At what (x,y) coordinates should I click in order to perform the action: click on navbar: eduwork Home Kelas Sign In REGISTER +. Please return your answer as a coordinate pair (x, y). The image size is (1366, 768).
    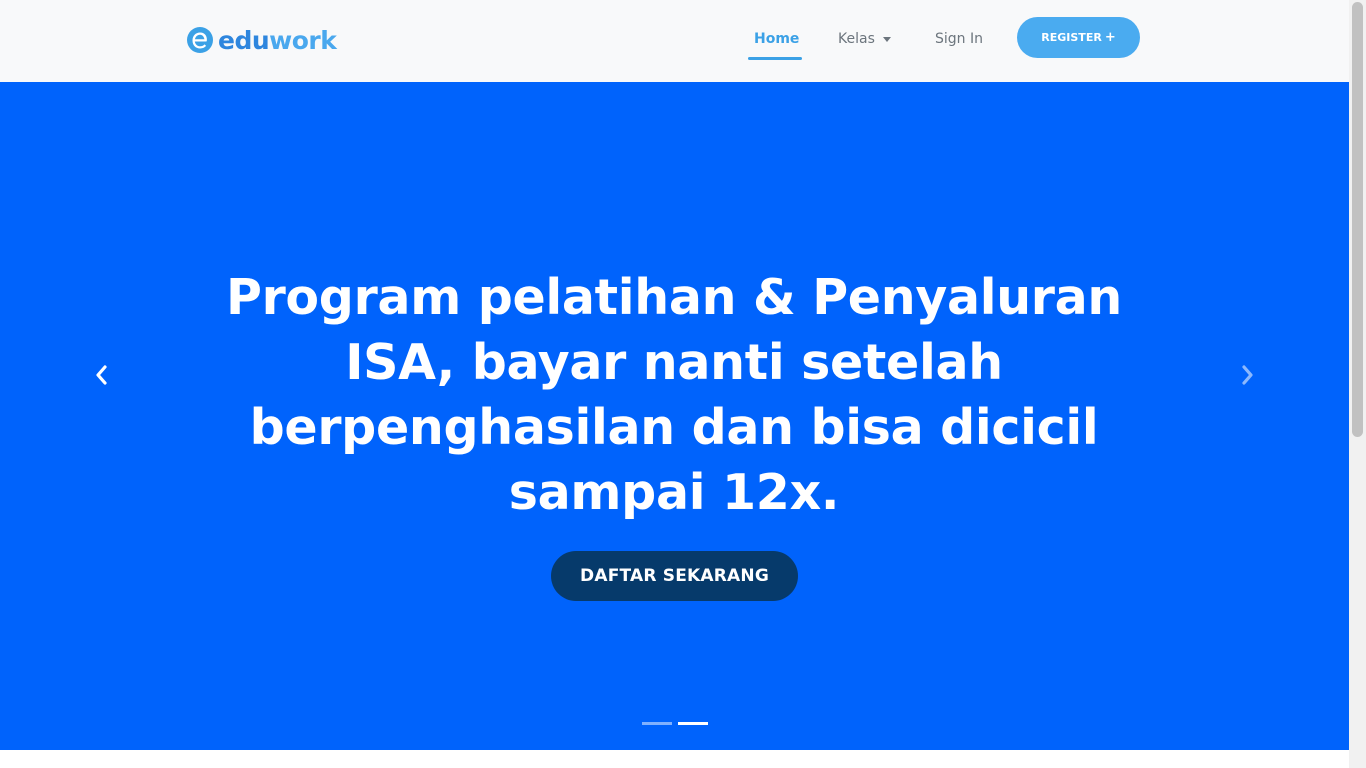
    Looking at the image, I should click on (674, 41).